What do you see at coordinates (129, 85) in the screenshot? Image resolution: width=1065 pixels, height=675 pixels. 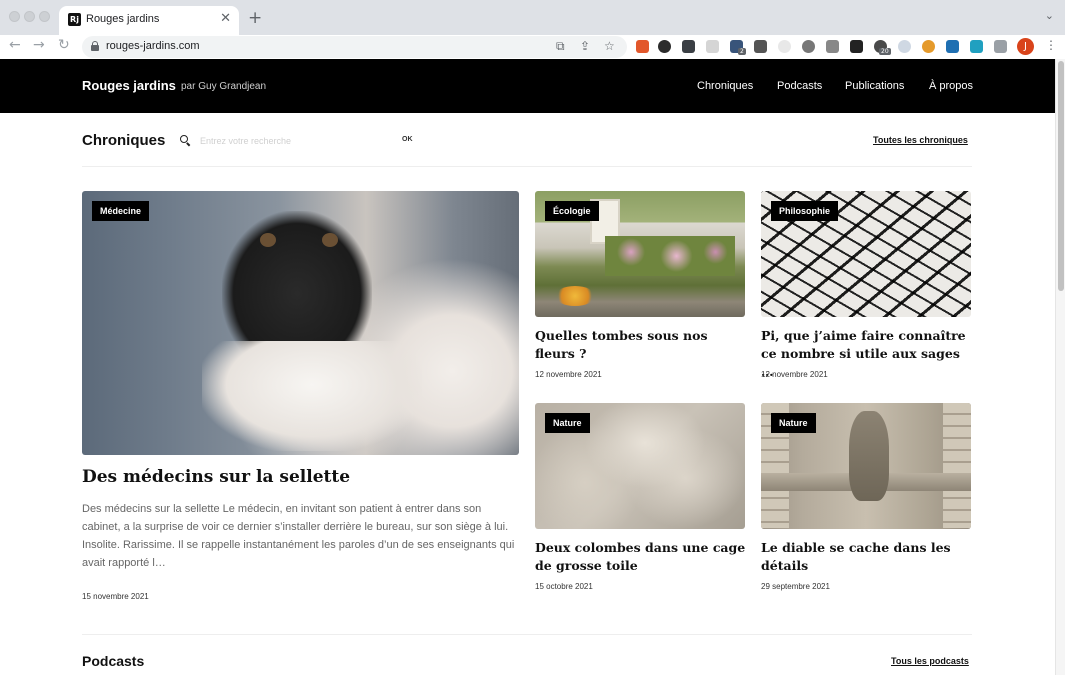 I see `site-logo: Rouges jardins` at bounding box center [129, 85].